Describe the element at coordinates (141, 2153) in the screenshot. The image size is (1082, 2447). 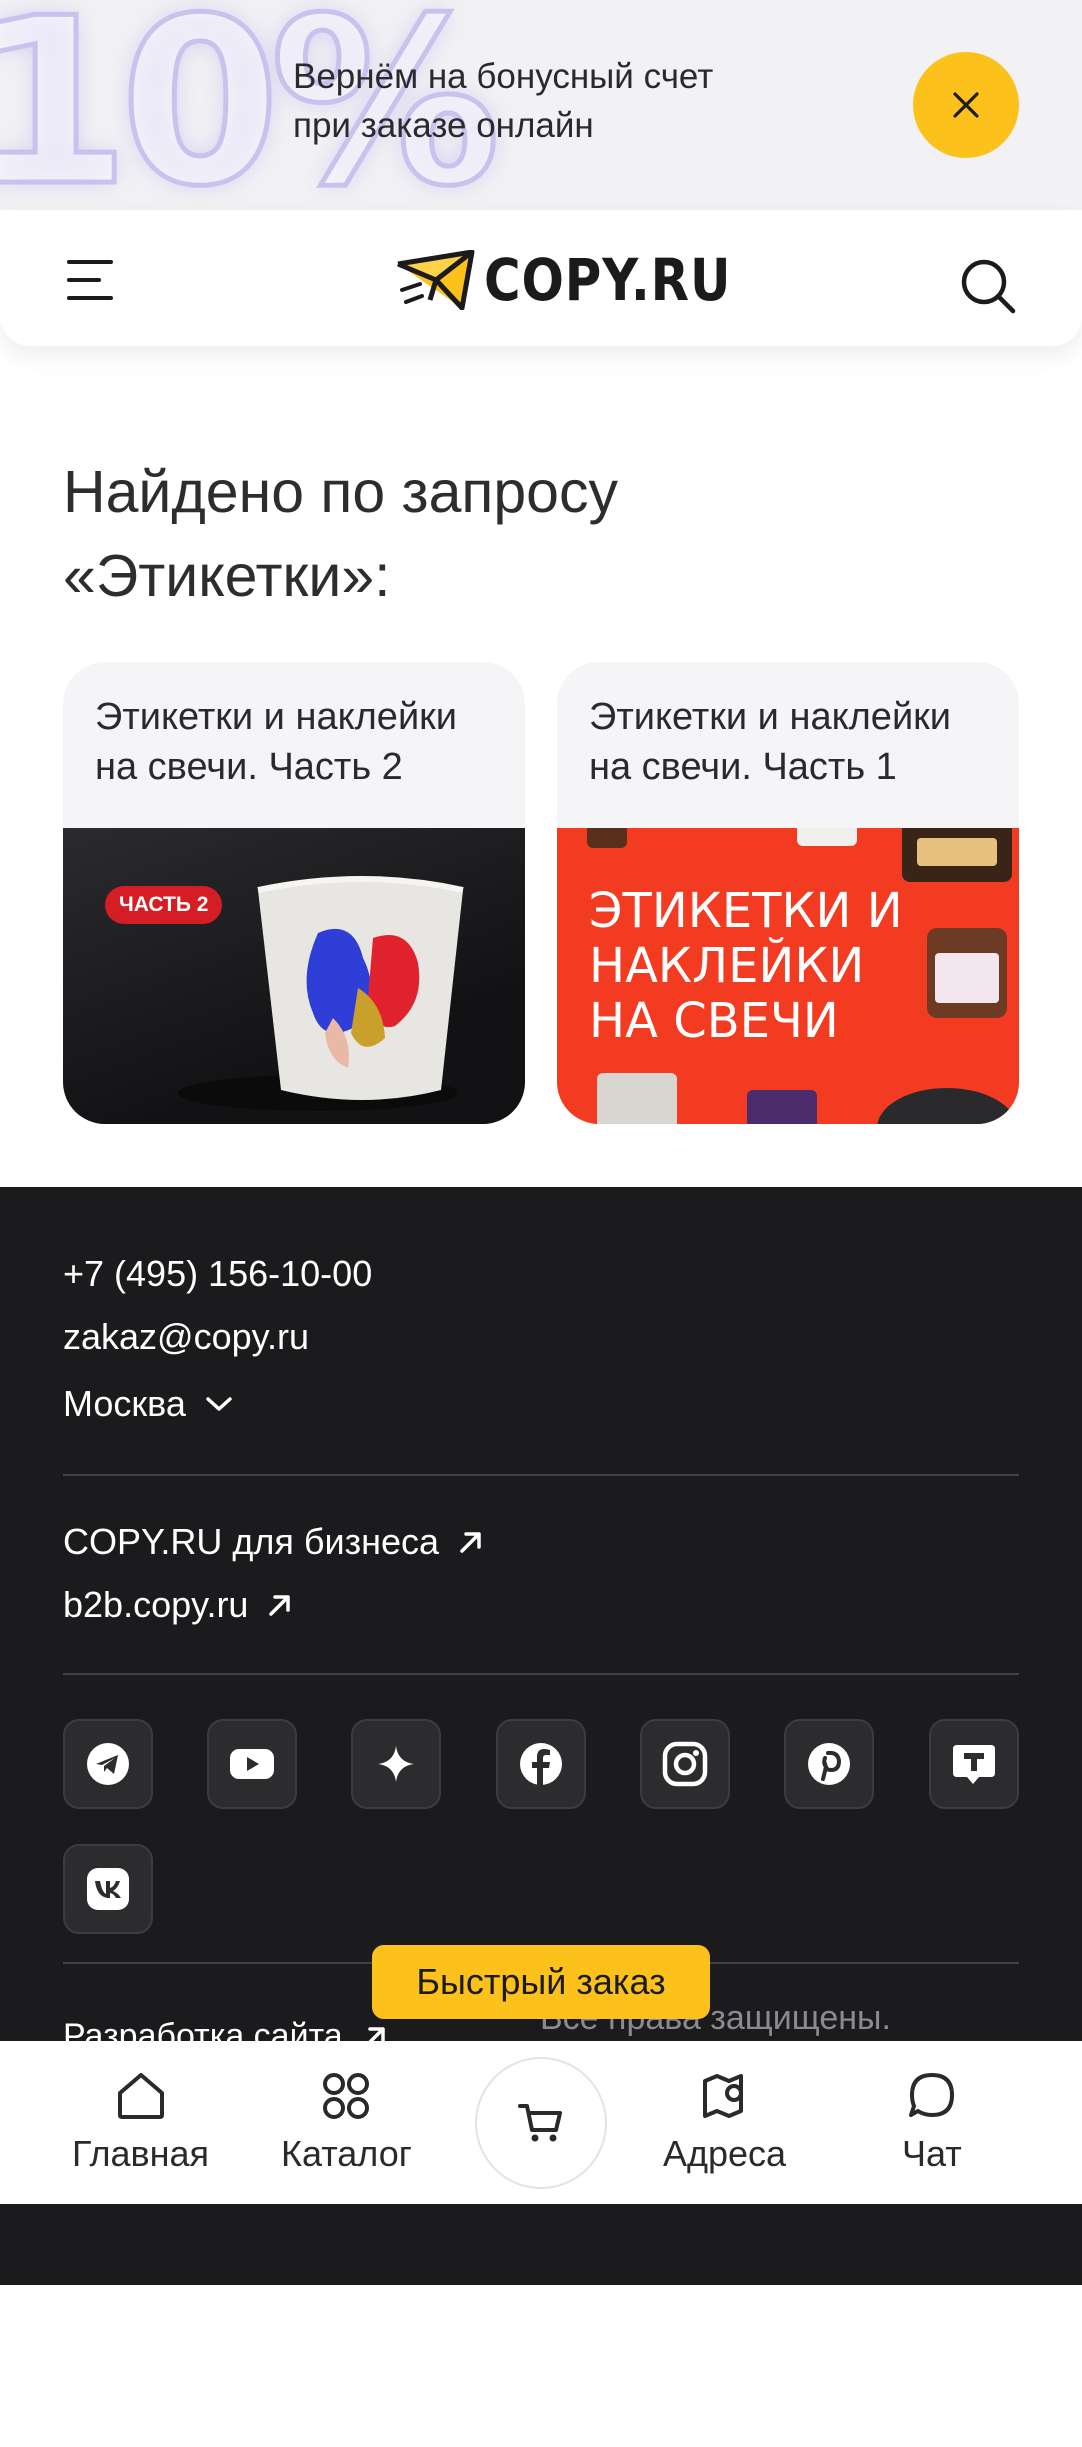
I see `nav-home-label: Главная` at that location.